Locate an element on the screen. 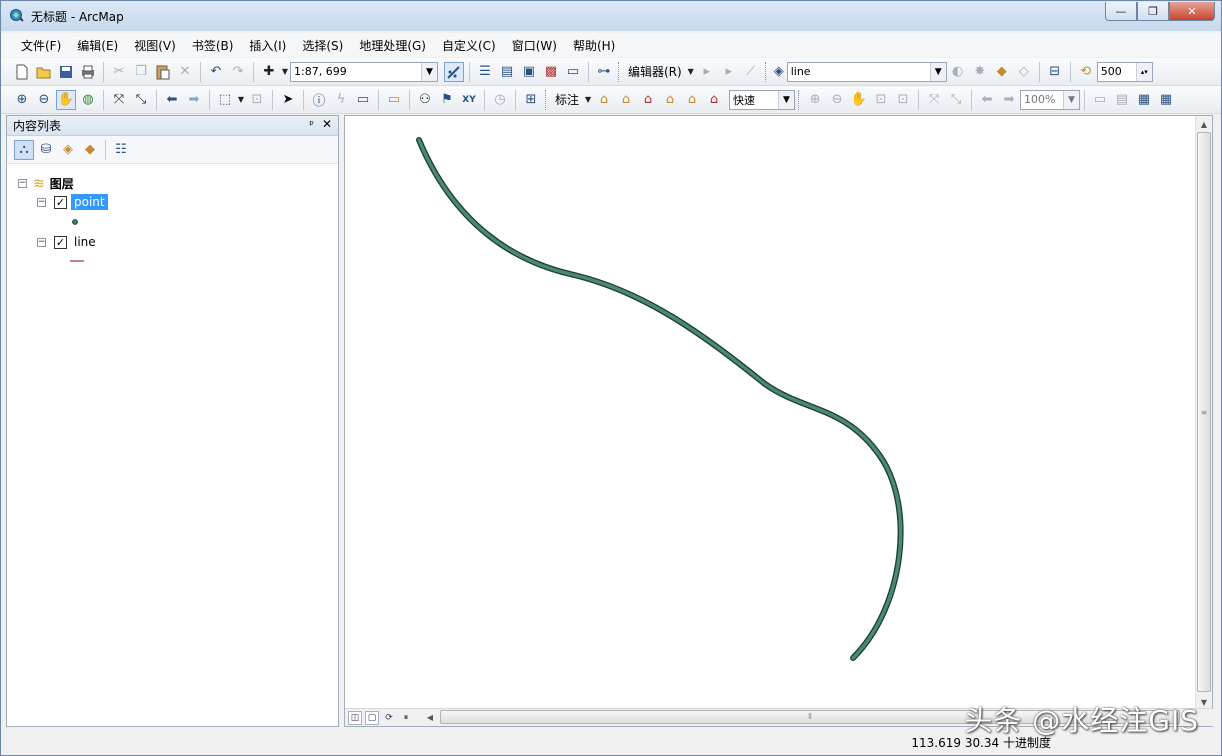  modelbuilder-icon: ⊶ is located at coordinates (604, 72).